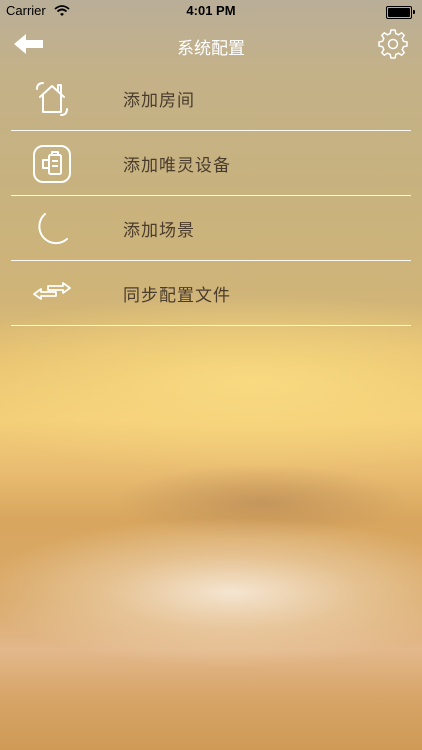 Image resolution: width=422 pixels, height=750 pixels. What do you see at coordinates (393, 44) in the screenshot?
I see `gear-icon` at bounding box center [393, 44].